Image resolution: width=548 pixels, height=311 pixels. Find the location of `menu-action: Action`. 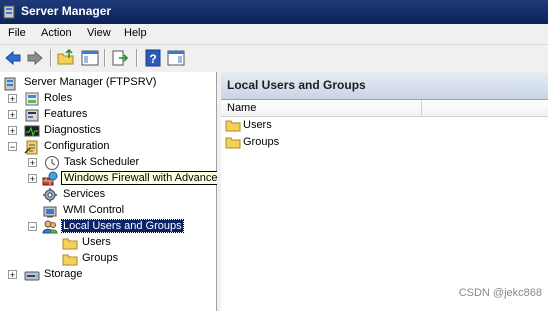

menu-action: Action is located at coordinates (56, 33).